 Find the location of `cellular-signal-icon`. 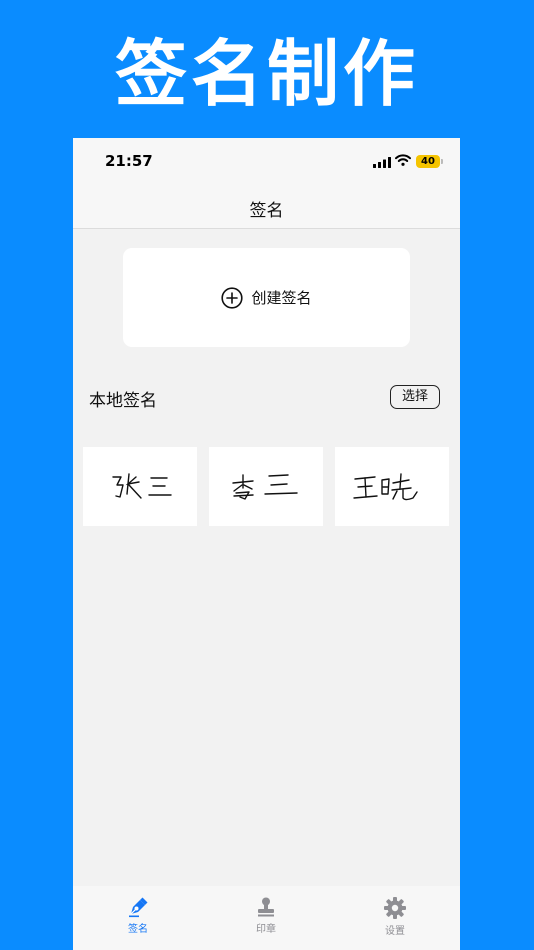

cellular-signal-icon is located at coordinates (382, 162).